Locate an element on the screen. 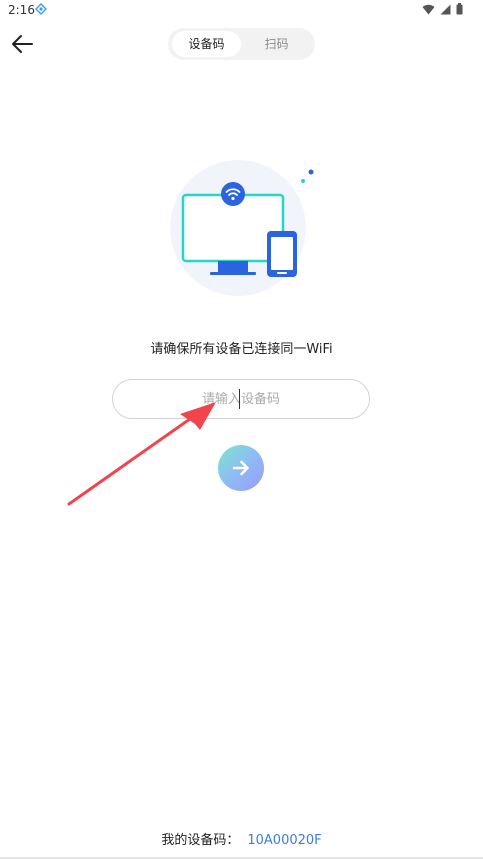 This screenshot has height=859, width=483. annotation-arrow is located at coordinates (141, 454).